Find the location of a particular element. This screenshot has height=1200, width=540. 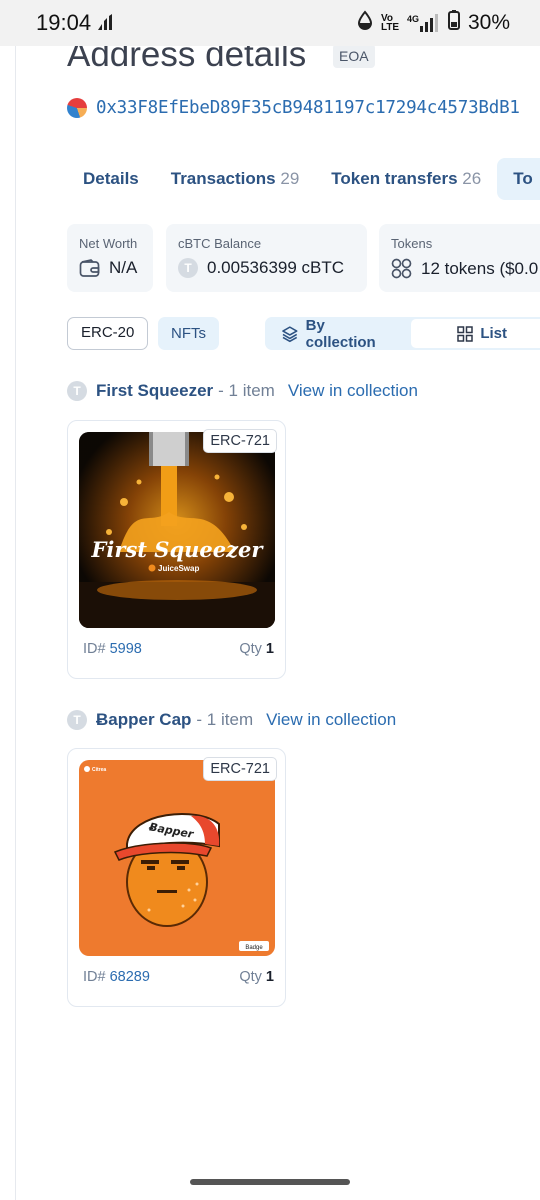

tab-token-transfers: Token transfers 26 is located at coordinates (406, 179).